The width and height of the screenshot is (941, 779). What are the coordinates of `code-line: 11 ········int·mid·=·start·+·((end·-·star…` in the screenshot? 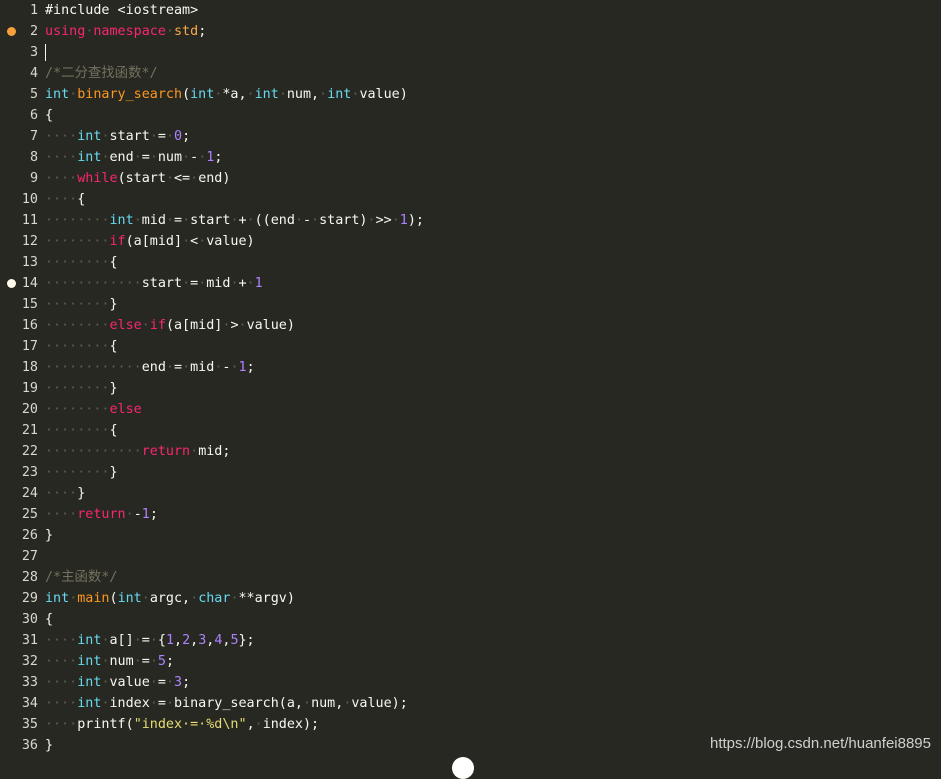 It's located at (470, 220).